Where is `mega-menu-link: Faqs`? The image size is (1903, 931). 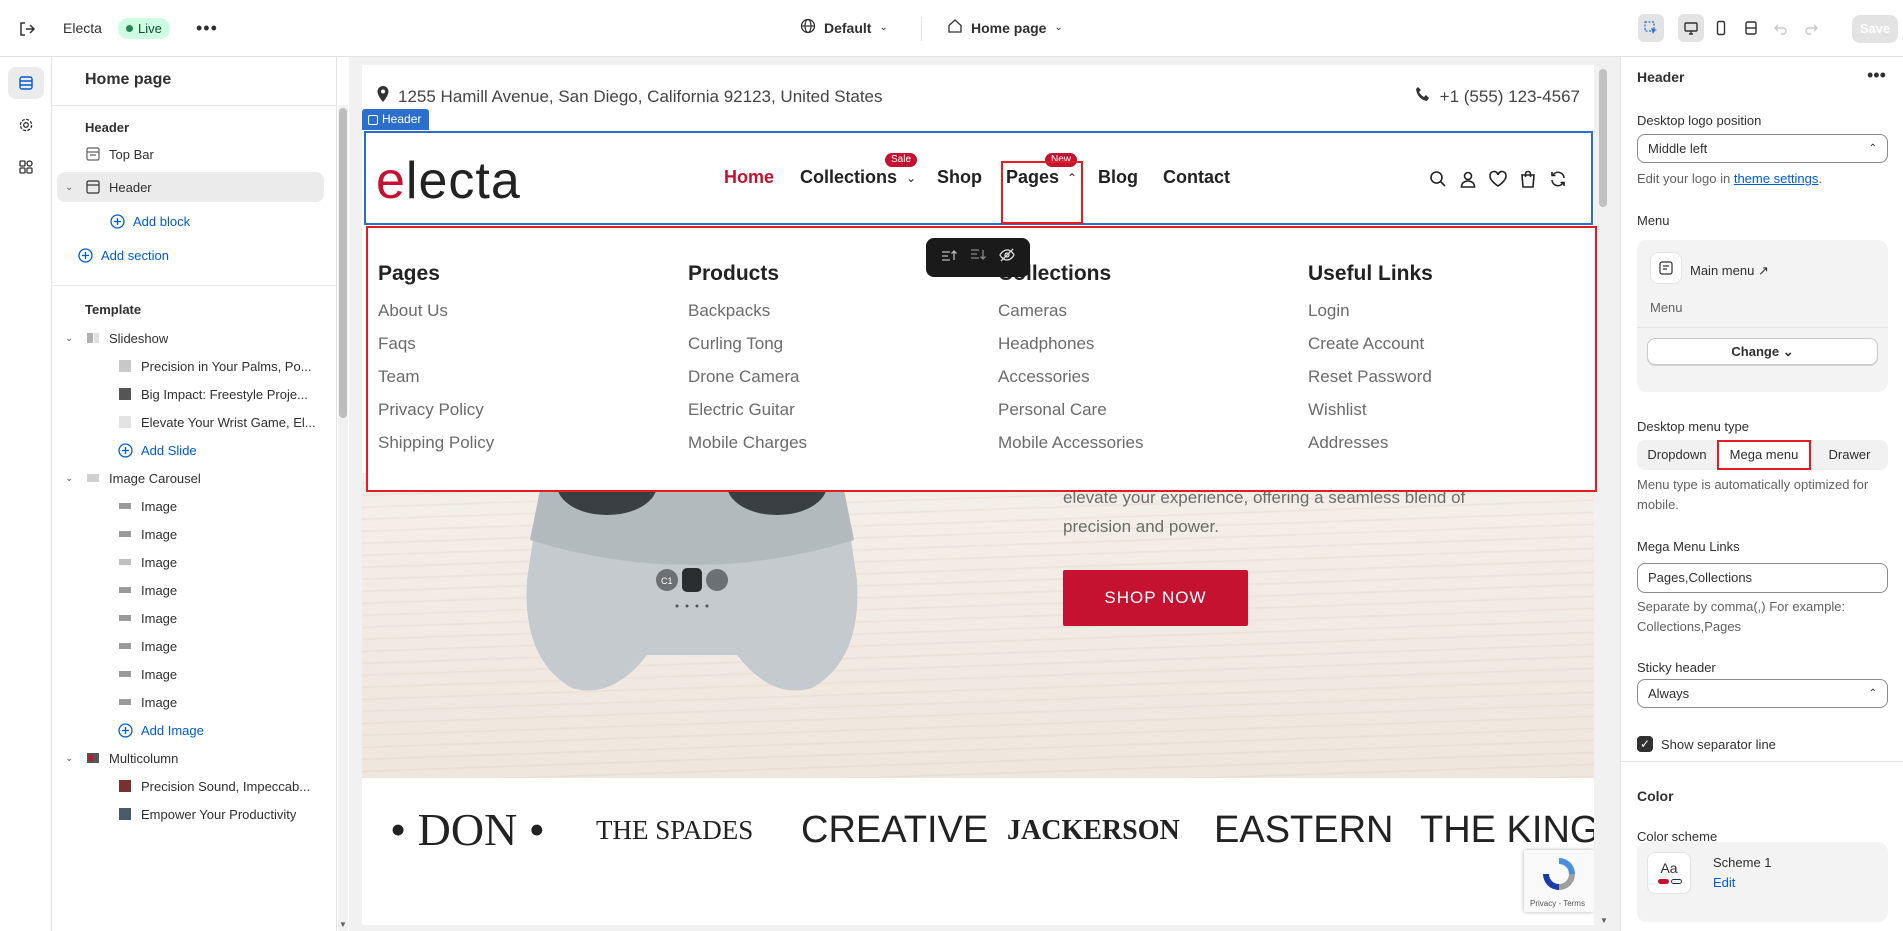 mega-menu-link: Faqs is located at coordinates (436, 343).